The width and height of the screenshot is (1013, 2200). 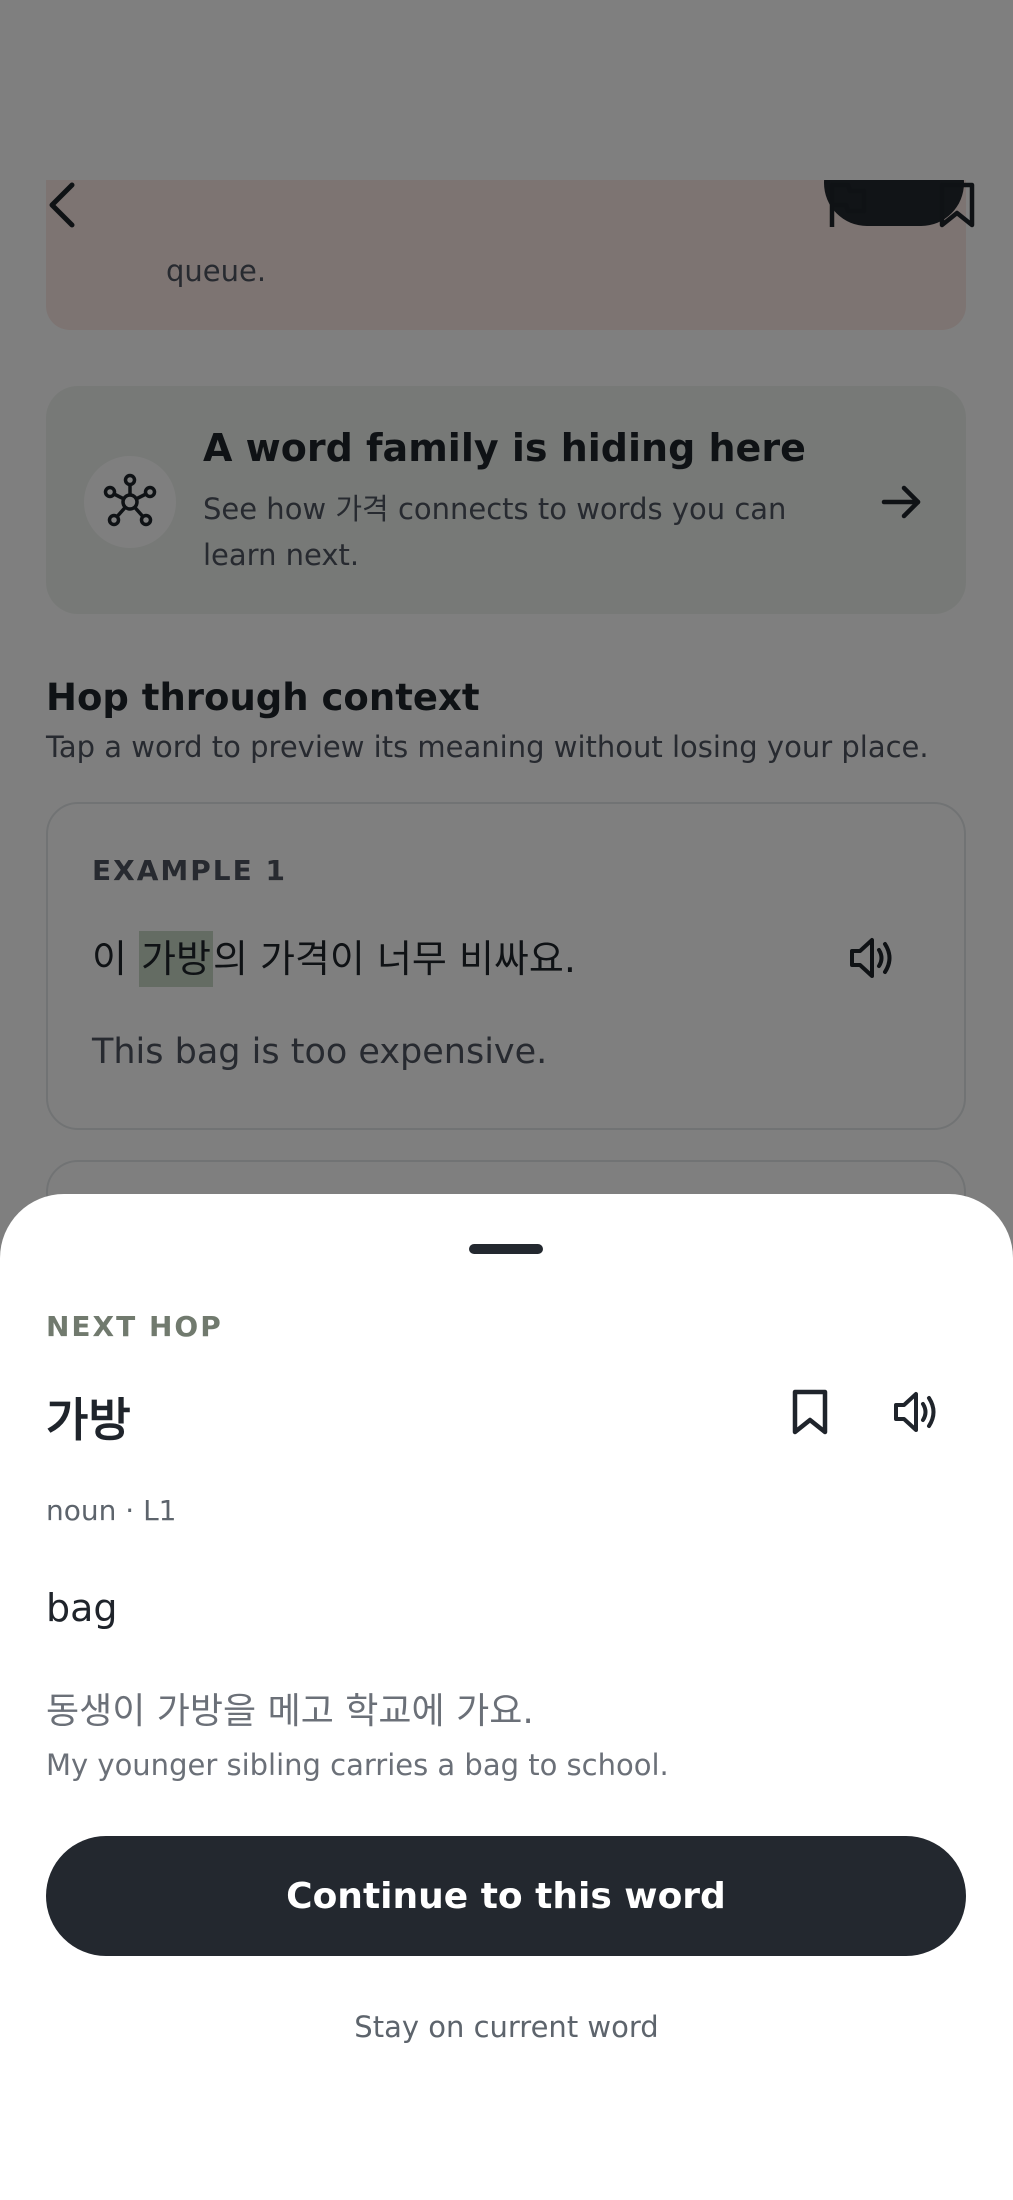 What do you see at coordinates (506, 1249) in the screenshot?
I see `sheet-drag-handle` at bounding box center [506, 1249].